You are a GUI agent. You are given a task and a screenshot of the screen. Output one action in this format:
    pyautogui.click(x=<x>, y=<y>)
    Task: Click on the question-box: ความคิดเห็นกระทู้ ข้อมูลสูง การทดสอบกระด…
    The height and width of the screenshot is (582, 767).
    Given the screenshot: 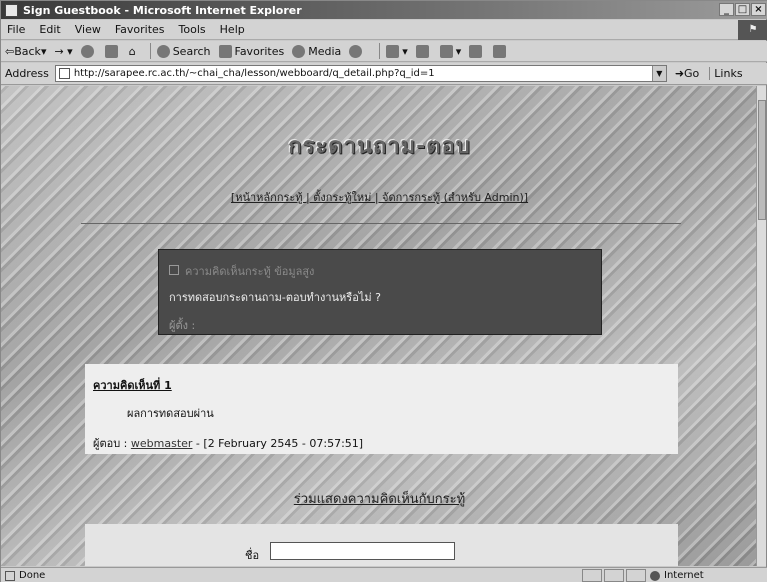 What is the action you would take?
    pyautogui.click(x=380, y=292)
    